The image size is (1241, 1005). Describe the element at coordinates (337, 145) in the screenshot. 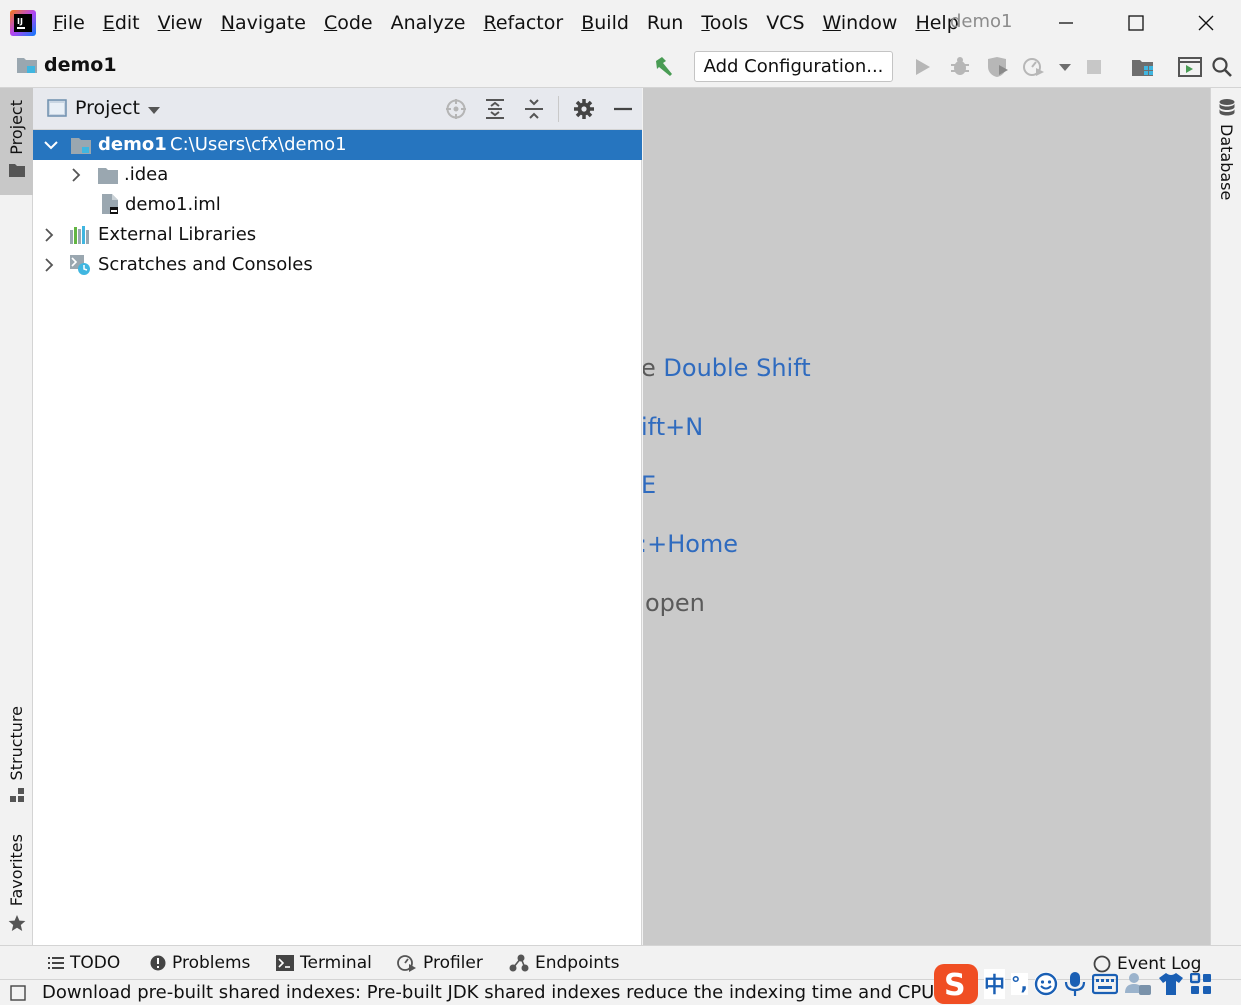

I see `tree-row-demo1: demo1 C:\Users\cfx\demo1` at that location.